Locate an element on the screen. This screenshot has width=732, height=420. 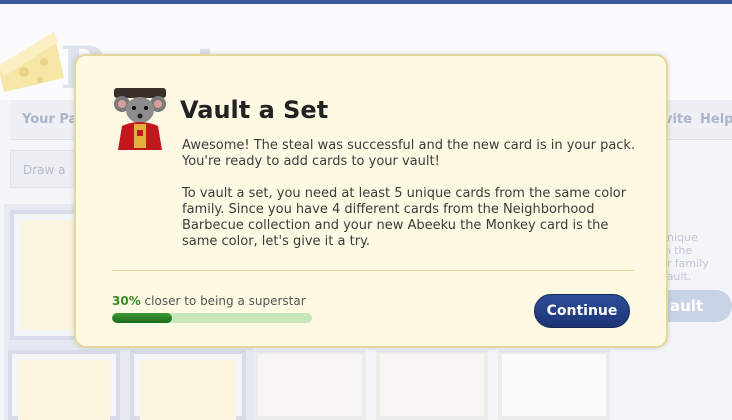
dialog-title: Vault a Set is located at coordinates (254, 110).